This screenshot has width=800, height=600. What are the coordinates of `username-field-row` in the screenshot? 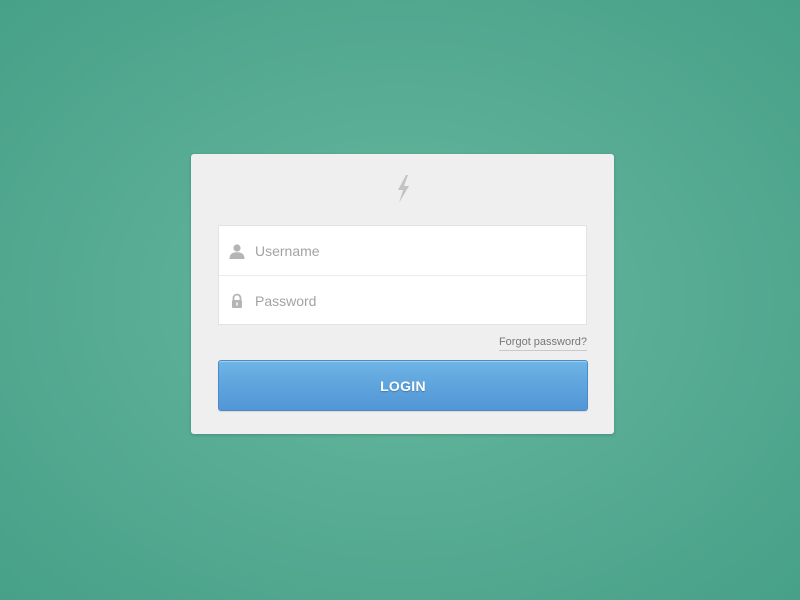 It's located at (402, 250).